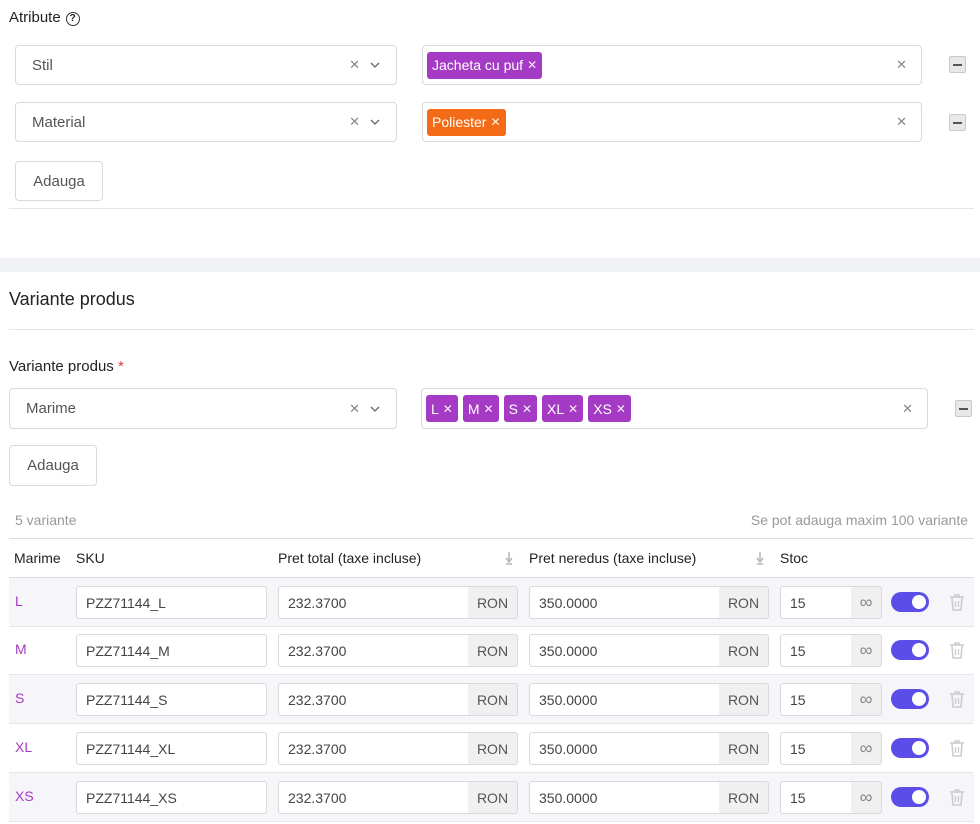 The image size is (980, 824). I want to click on attributes-title: Atribute?, so click(44, 17).